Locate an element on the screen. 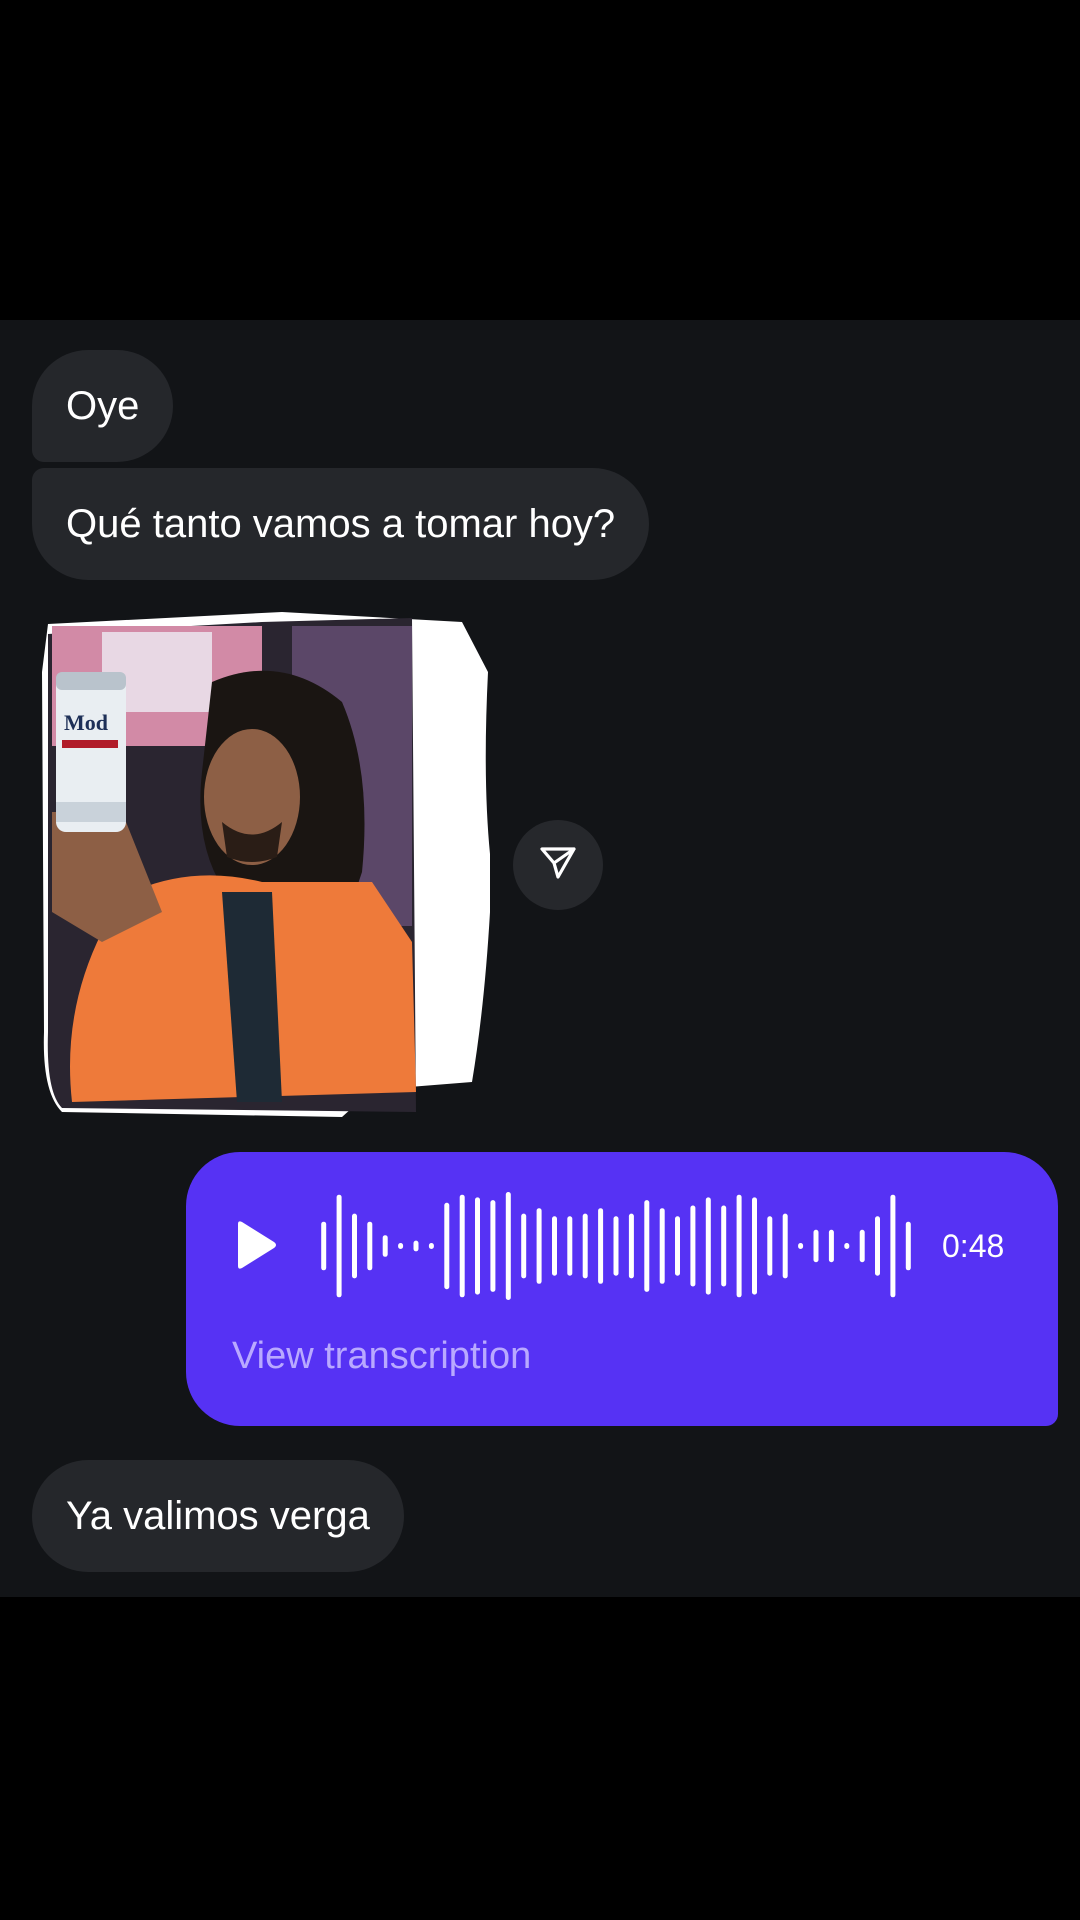 This screenshot has width=1080, height=1920. voice-message-bubble: 0:48 View transcription is located at coordinates (622, 1289).